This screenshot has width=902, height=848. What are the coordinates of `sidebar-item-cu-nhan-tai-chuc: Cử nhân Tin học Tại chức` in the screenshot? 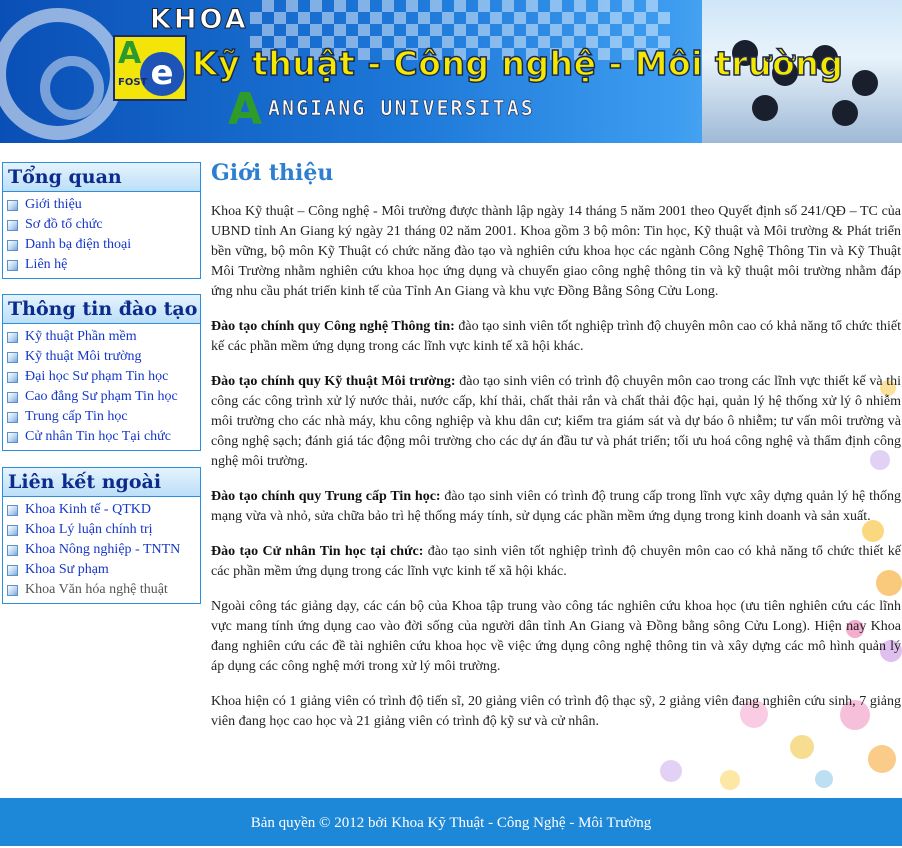 It's located at (103, 437).